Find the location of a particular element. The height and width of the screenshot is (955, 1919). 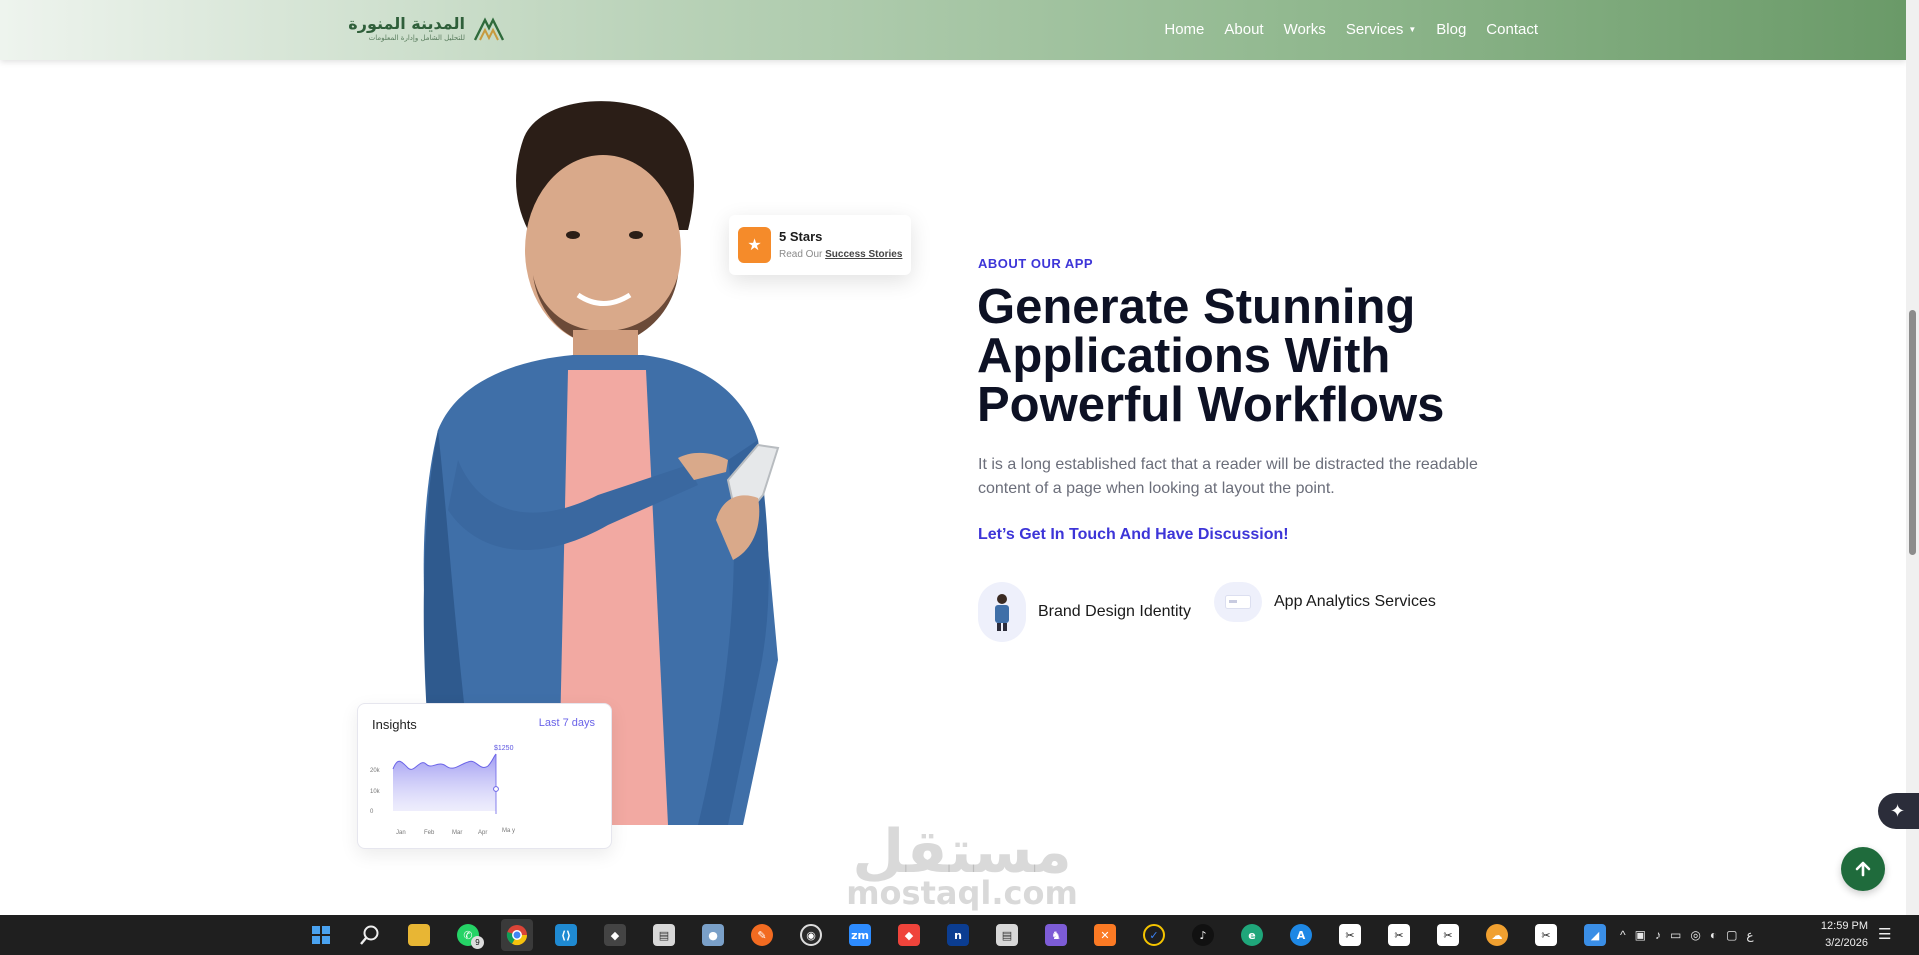

stars-card: ★ 5 Stars Read Our Success Stories is located at coordinates (820, 245).